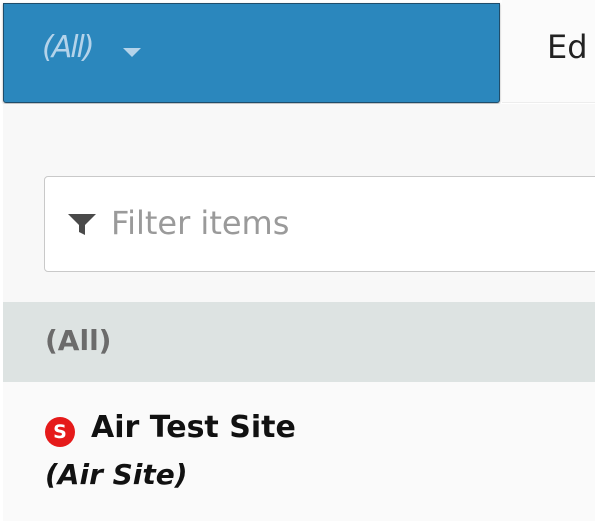  Describe the element at coordinates (78, 340) in the screenshot. I see `all-item-label: (All)` at that location.